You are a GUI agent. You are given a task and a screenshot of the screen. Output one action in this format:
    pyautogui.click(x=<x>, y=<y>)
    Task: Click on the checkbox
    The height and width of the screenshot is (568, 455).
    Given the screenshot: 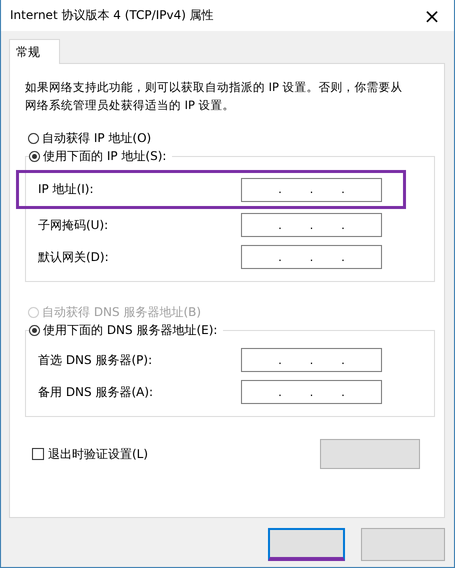 What is the action you would take?
    pyautogui.click(x=38, y=454)
    